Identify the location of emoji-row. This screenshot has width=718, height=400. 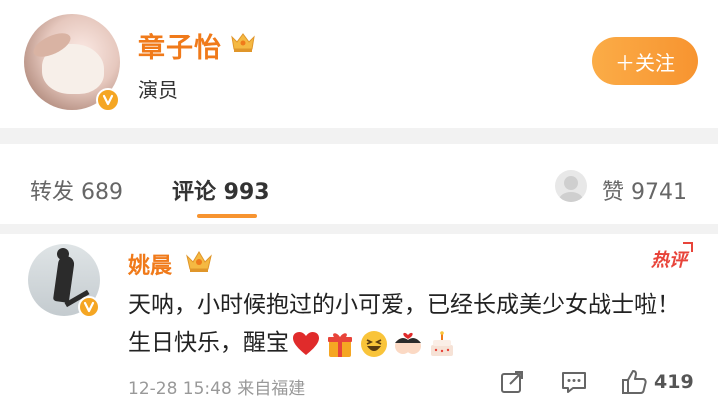
(374, 344).